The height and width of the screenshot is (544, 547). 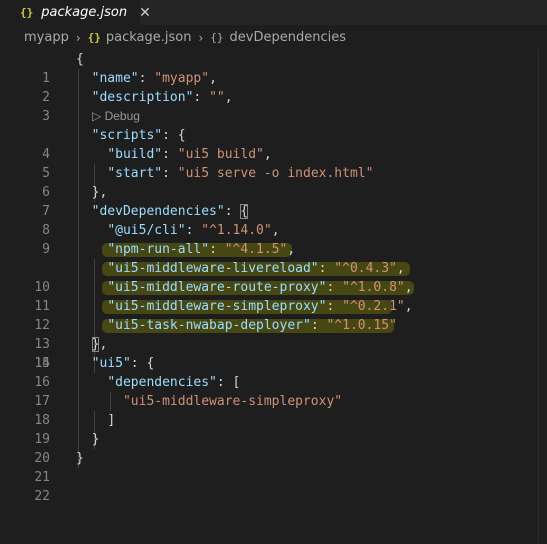 I want to click on json-key: "ui5-middleware-simpleproxy", so click(x=217, y=306).